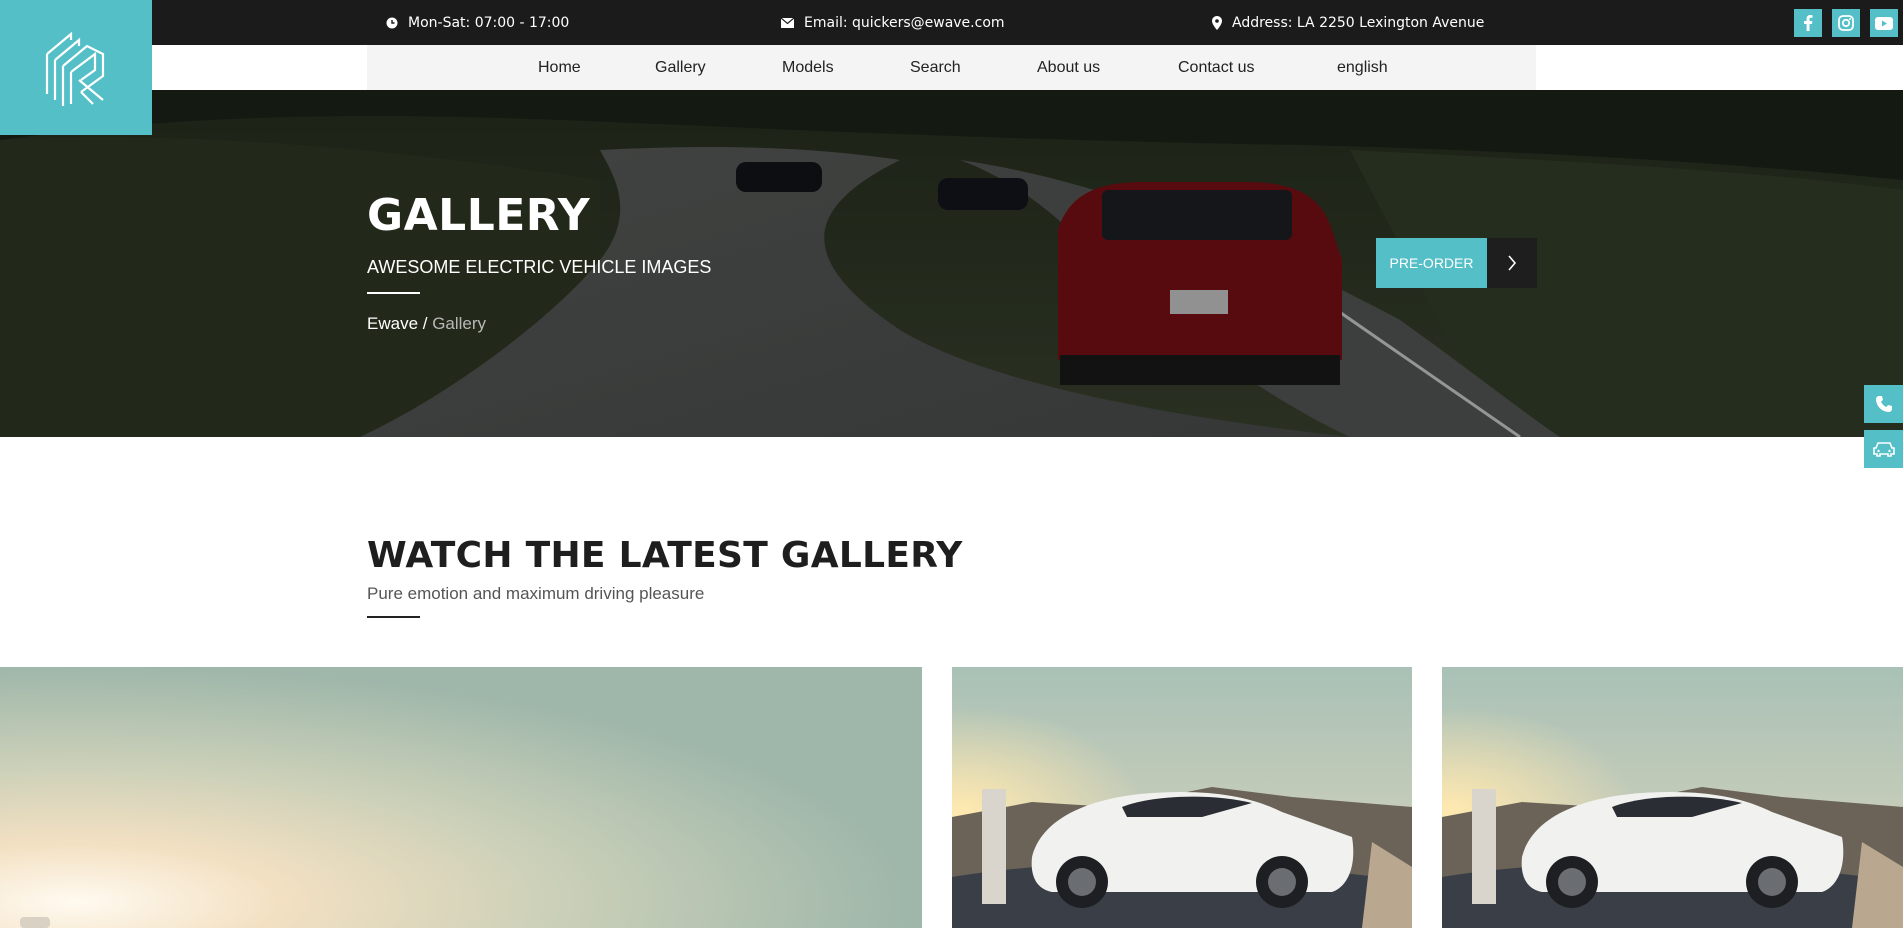  Describe the element at coordinates (479, 215) in the screenshot. I see `page-title: GALLERY` at that location.